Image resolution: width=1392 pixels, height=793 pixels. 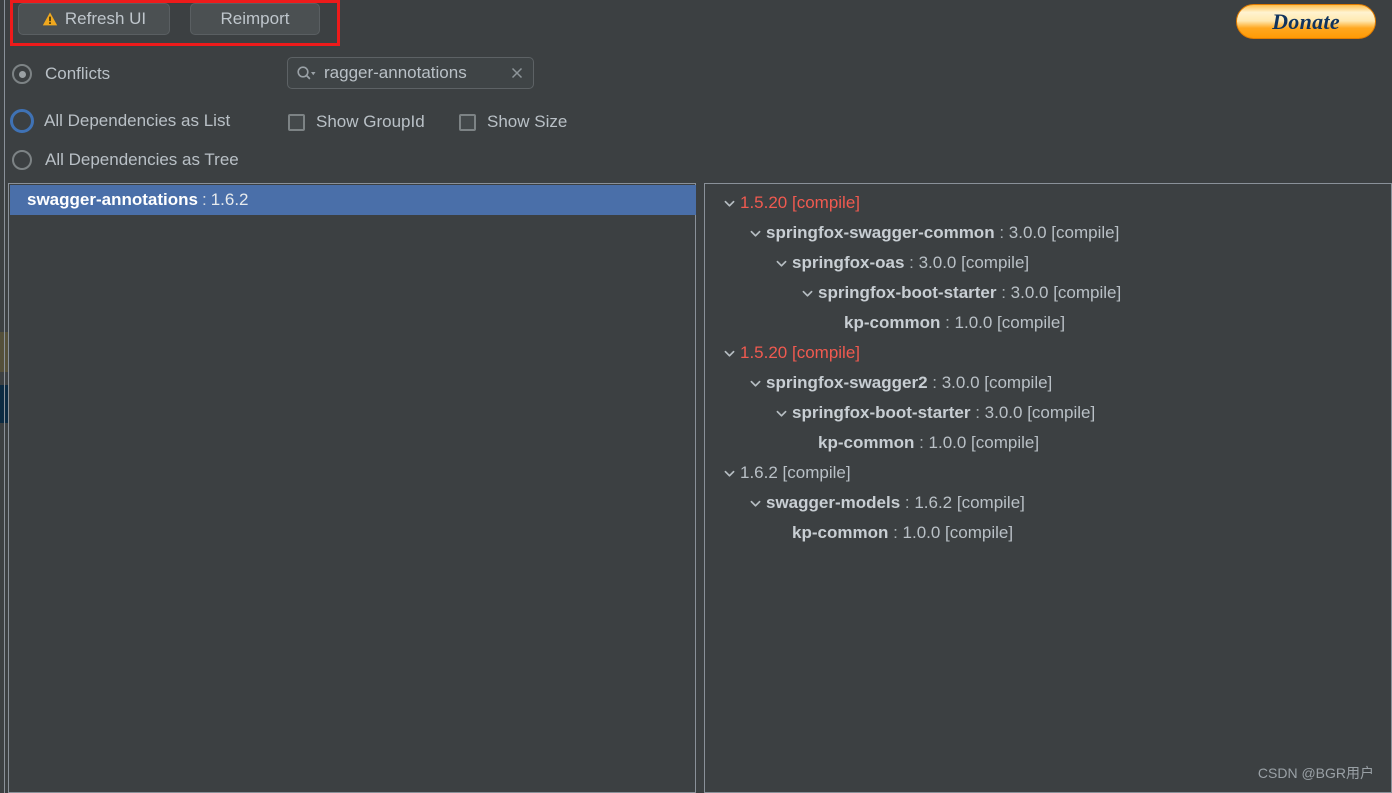 I want to click on checkbox-show-groupid: Show GroupId, so click(x=356, y=122).